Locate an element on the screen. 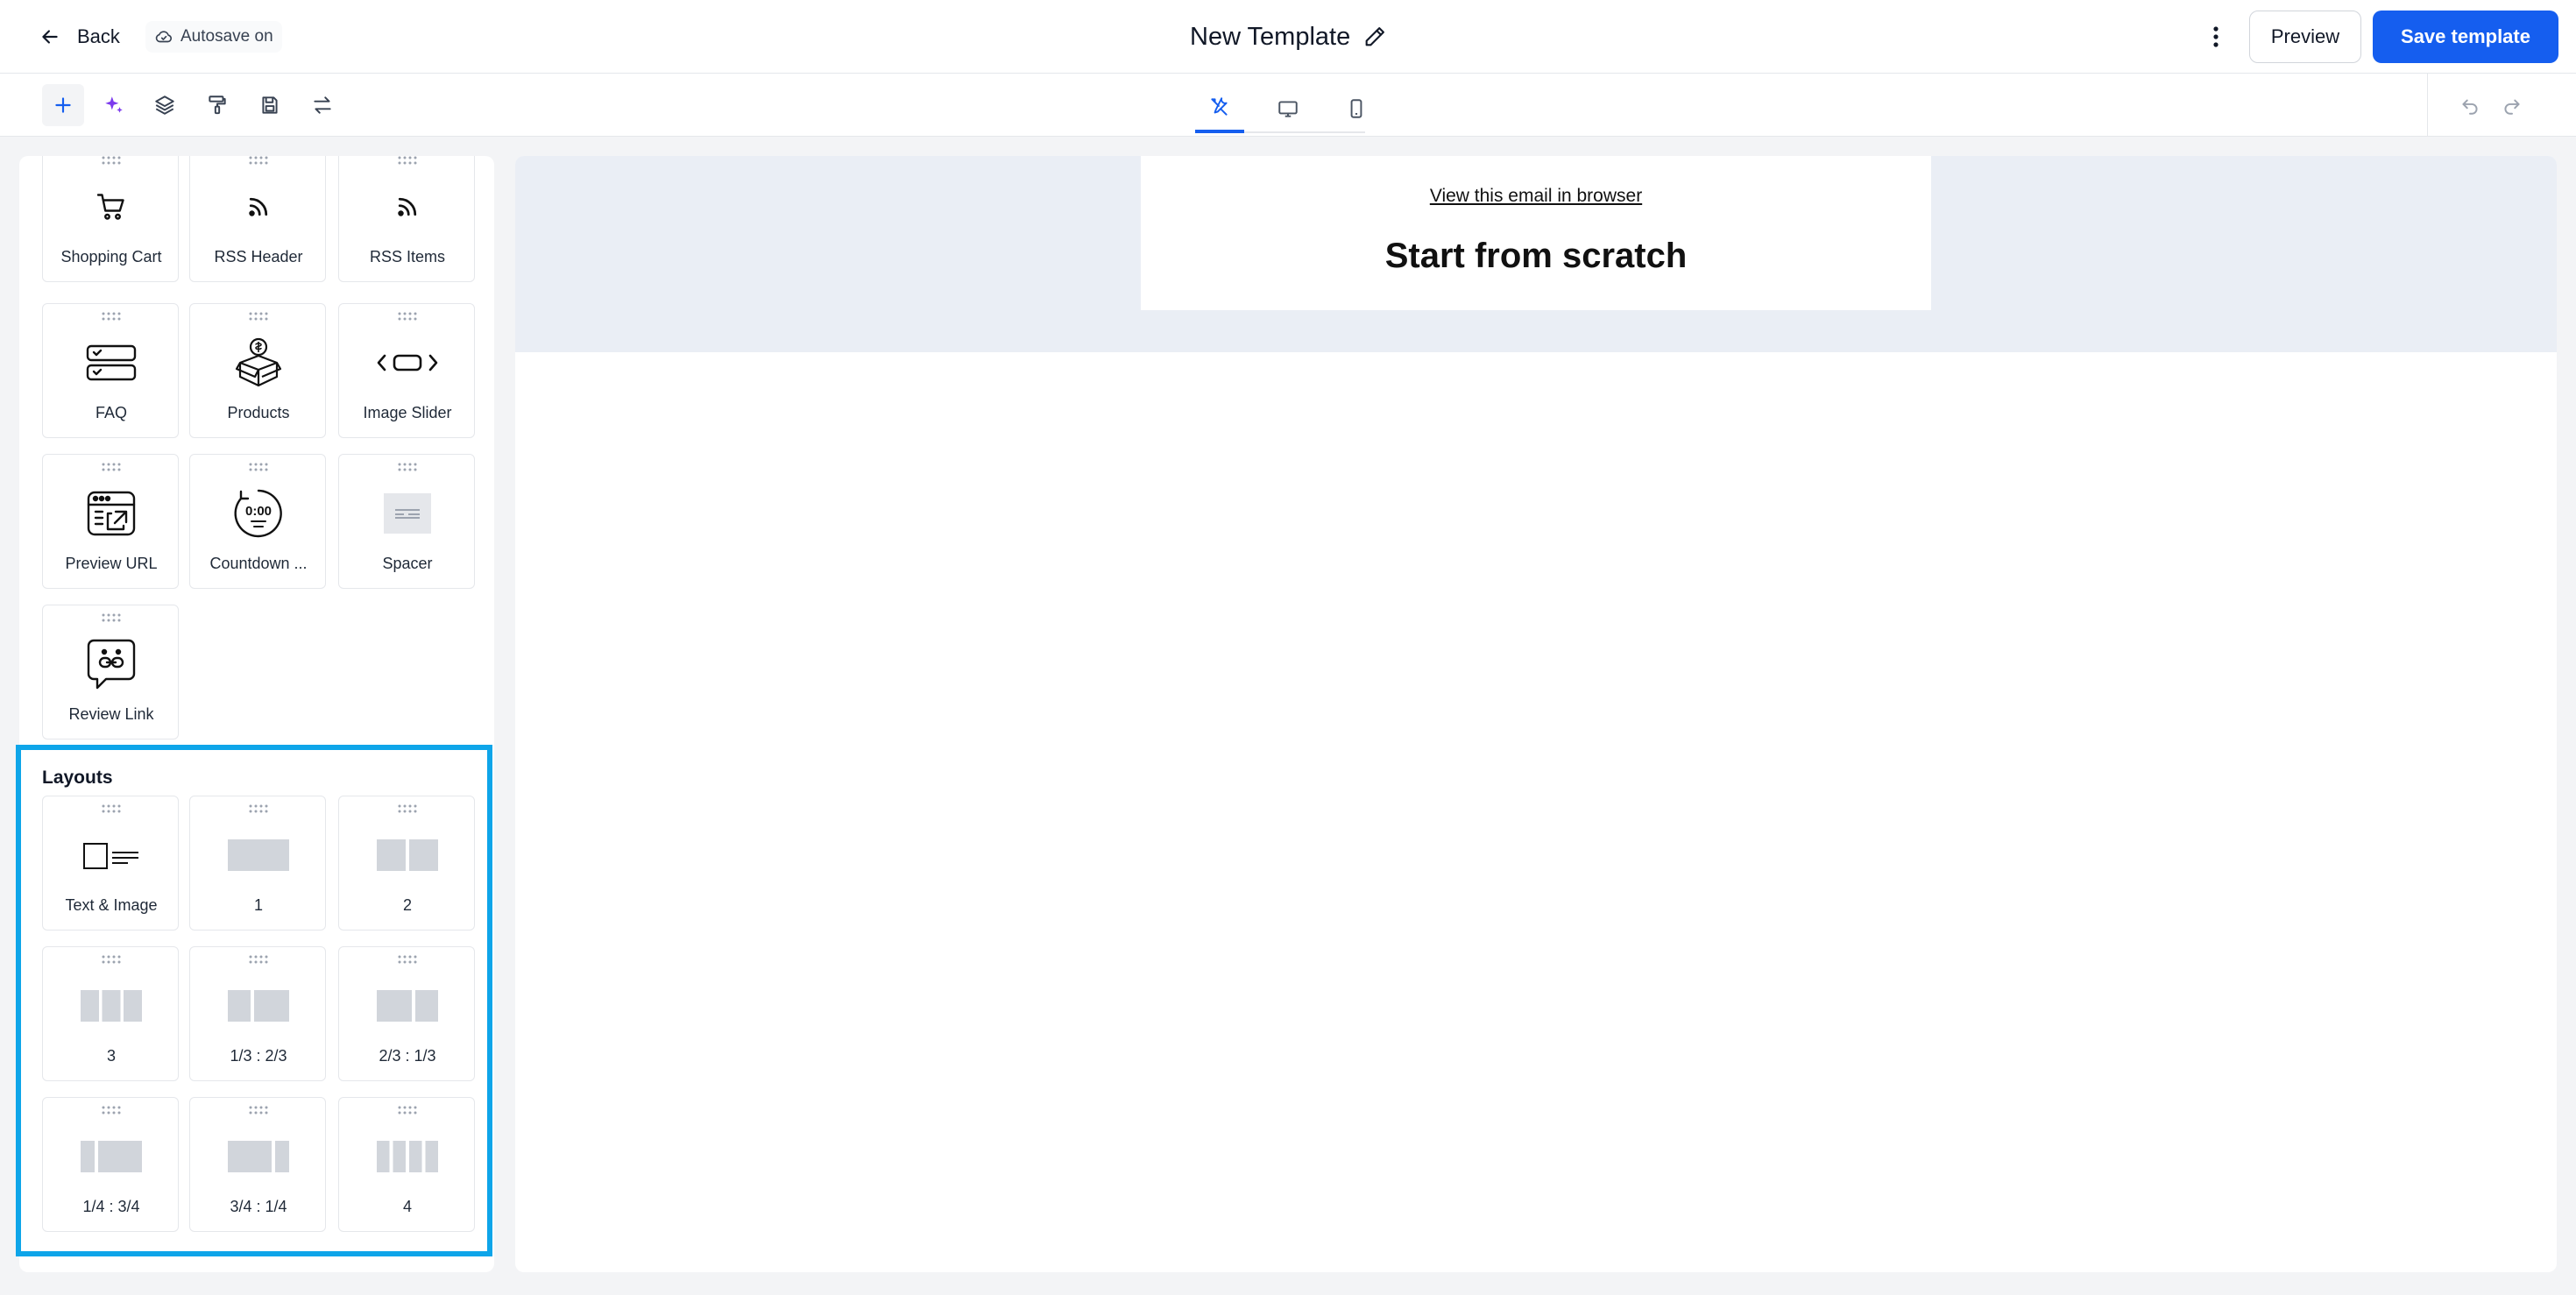 This screenshot has height=1295, width=2576. back-button: Back is located at coordinates (79, 36).